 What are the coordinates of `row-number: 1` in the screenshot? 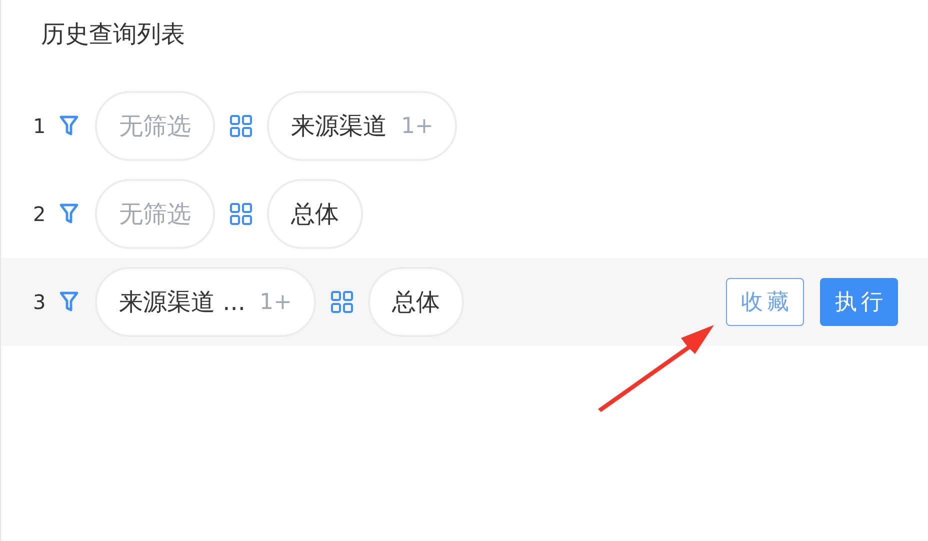 It's located at (40, 126).